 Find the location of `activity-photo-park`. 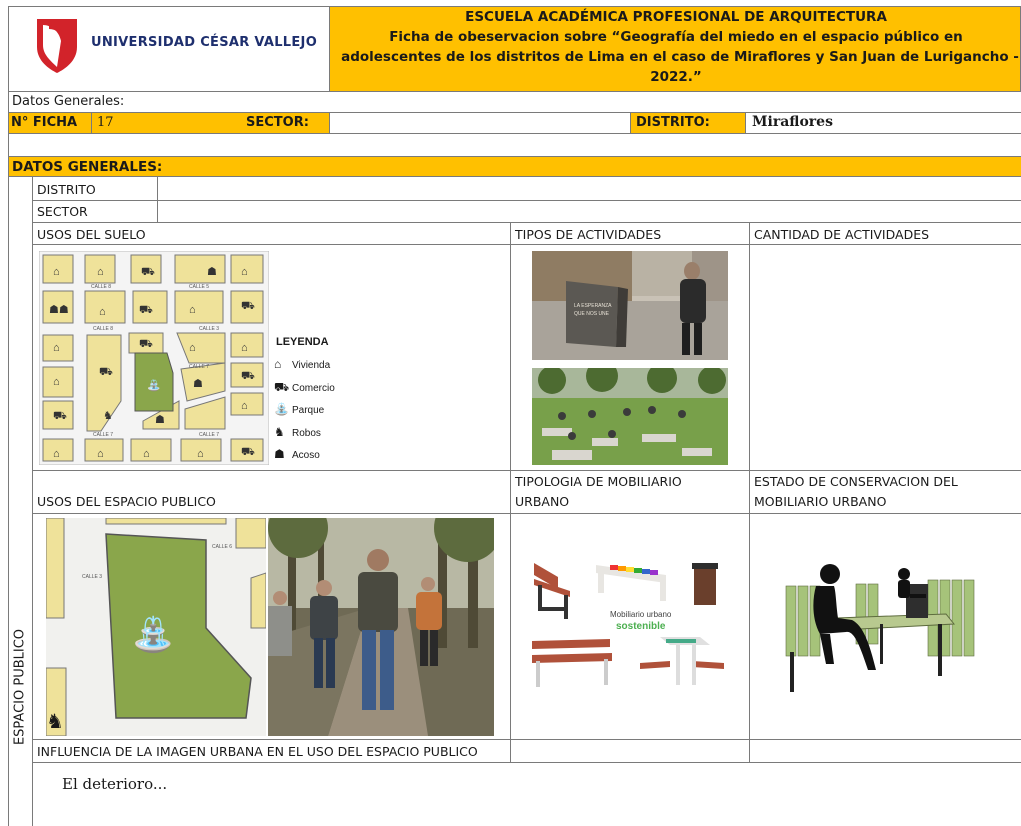

activity-photo-park is located at coordinates (630, 416).